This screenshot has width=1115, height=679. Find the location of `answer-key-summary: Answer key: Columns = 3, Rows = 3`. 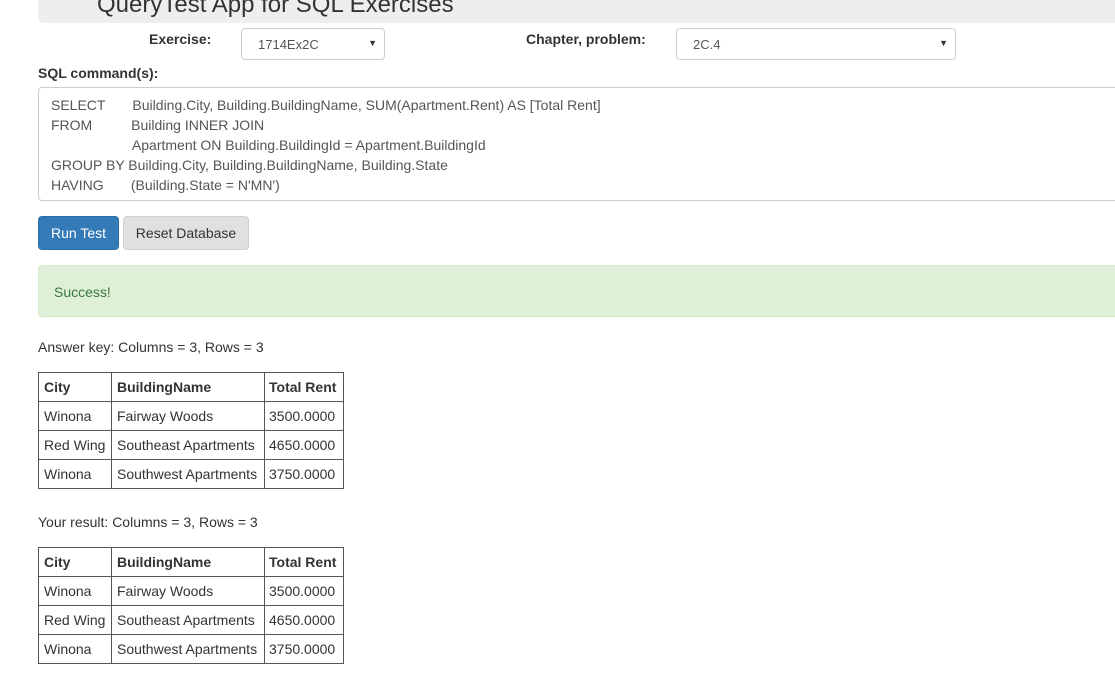

answer-key-summary: Answer key: Columns = 3, Rows = 3 is located at coordinates (151, 347).